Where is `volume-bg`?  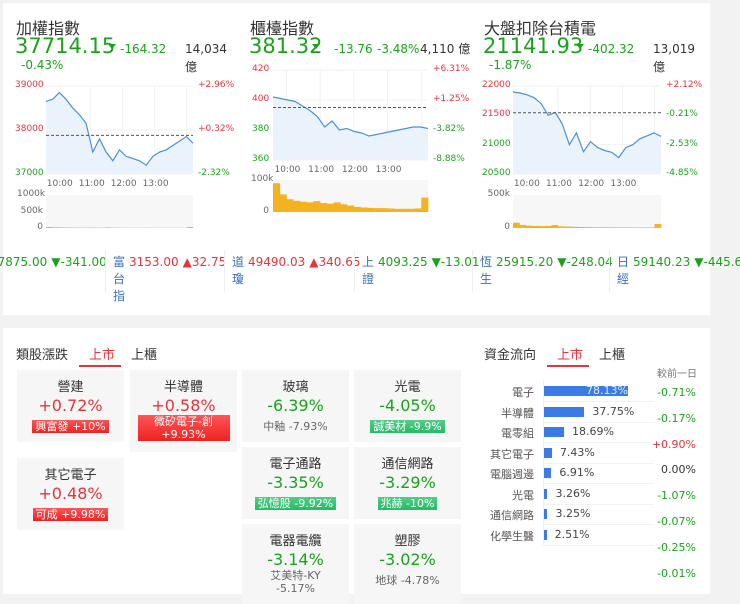
volume-bg is located at coordinates (587, 211).